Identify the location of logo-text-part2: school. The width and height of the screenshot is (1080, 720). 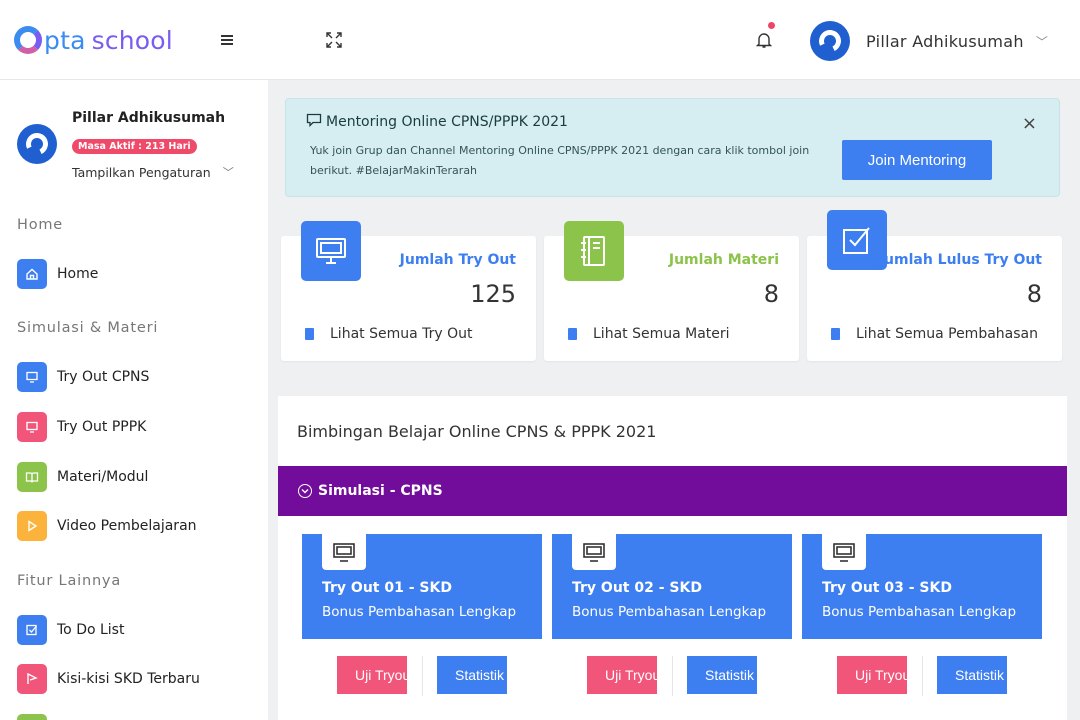
(132, 40).